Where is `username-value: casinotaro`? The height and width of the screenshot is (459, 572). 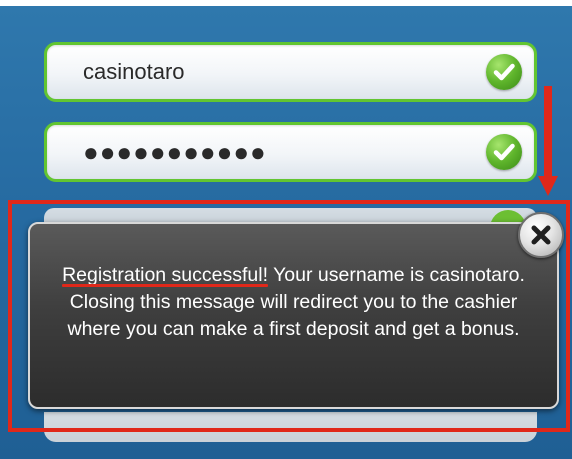
username-value: casinotaro is located at coordinates (134, 71).